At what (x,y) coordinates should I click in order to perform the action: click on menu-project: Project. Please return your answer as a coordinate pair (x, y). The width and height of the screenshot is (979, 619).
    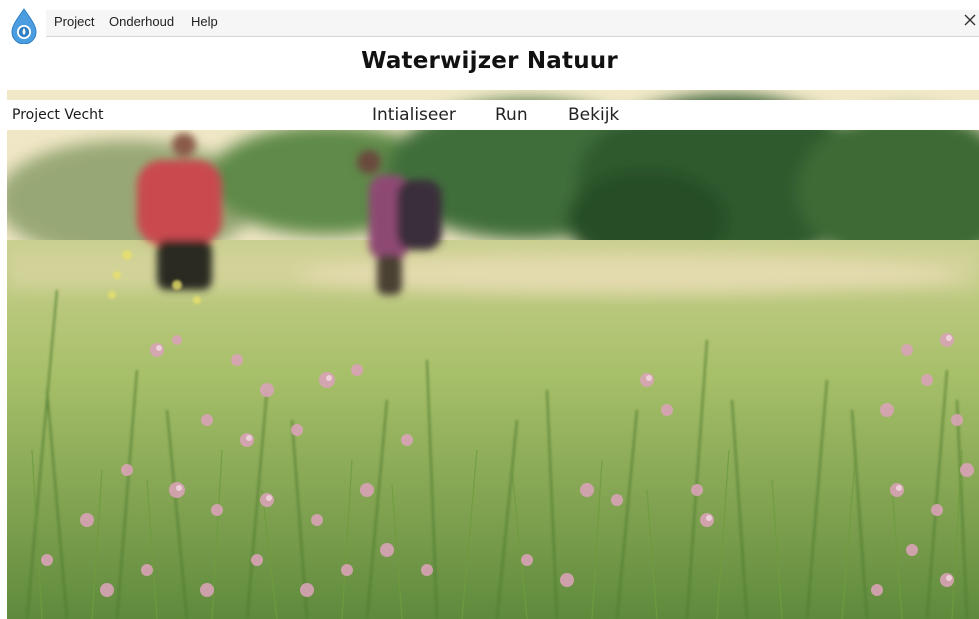
    Looking at the image, I should click on (74, 22).